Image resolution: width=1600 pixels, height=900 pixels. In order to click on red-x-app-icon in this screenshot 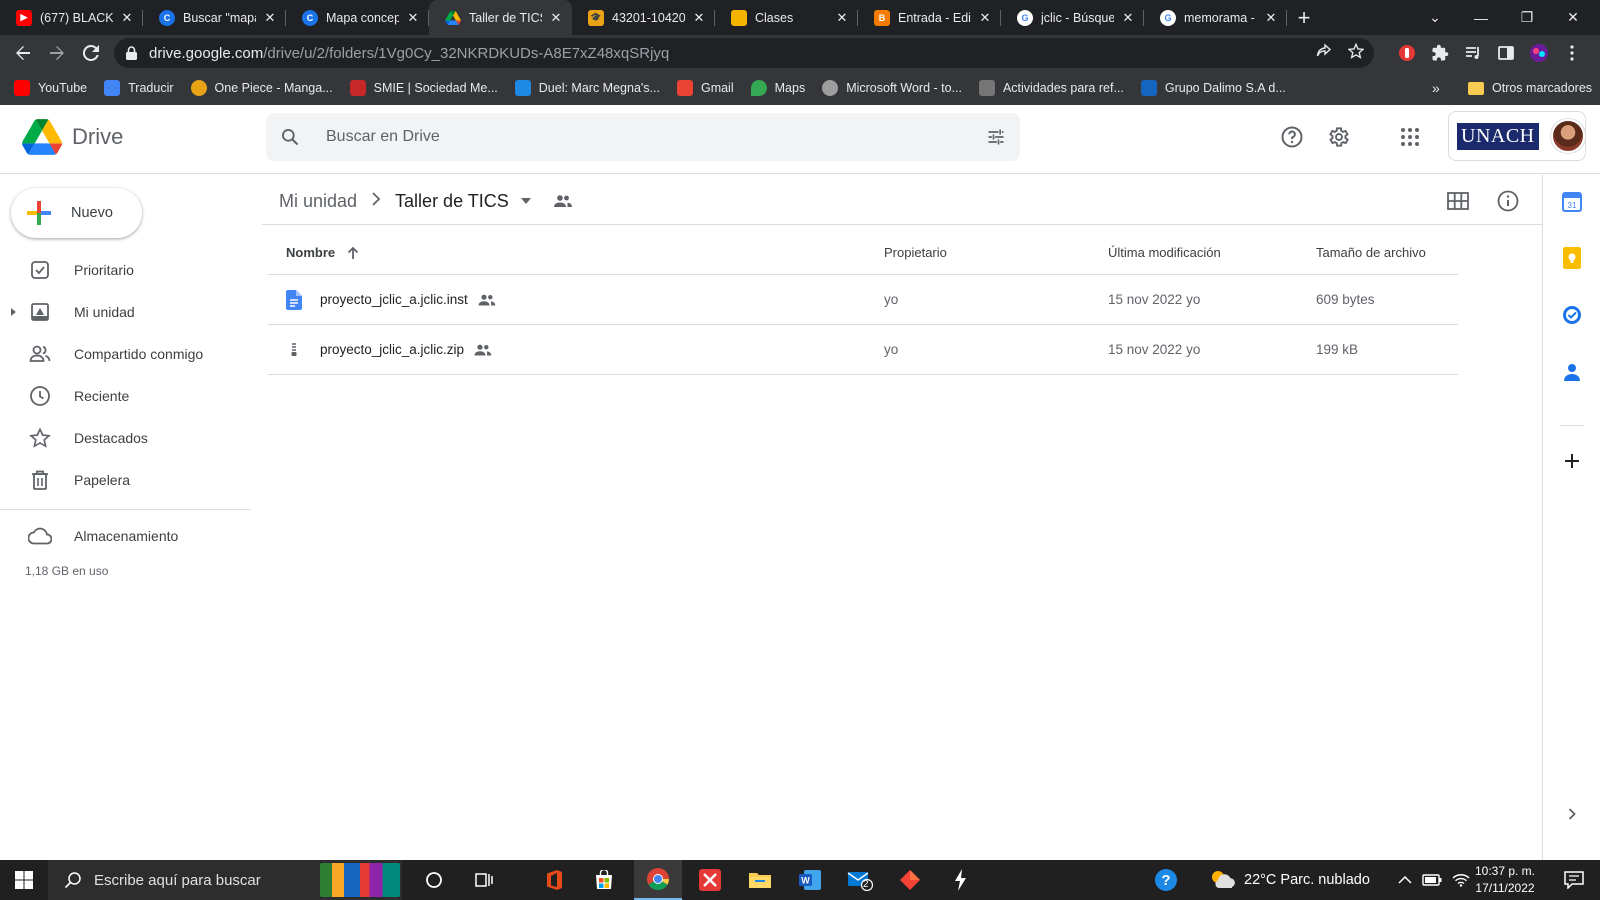, I will do `click(710, 880)`.